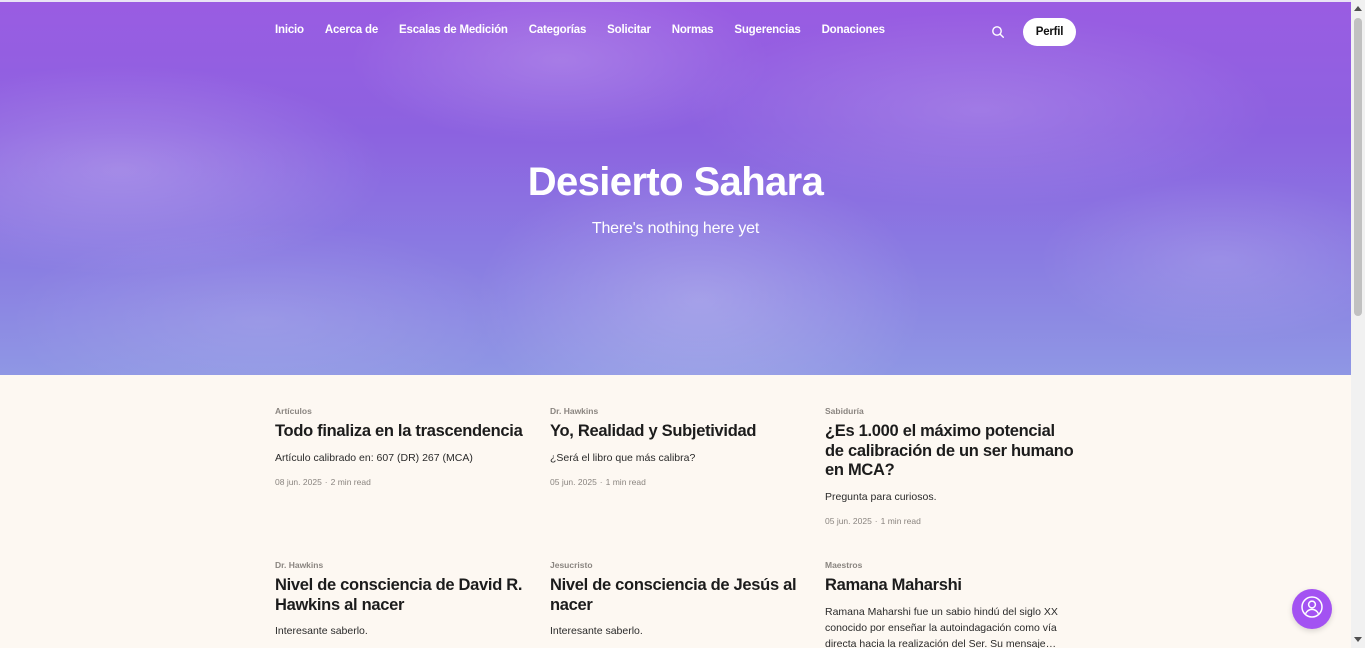 The width and height of the screenshot is (1365, 648). I want to click on top-divider, so click(675, 1).